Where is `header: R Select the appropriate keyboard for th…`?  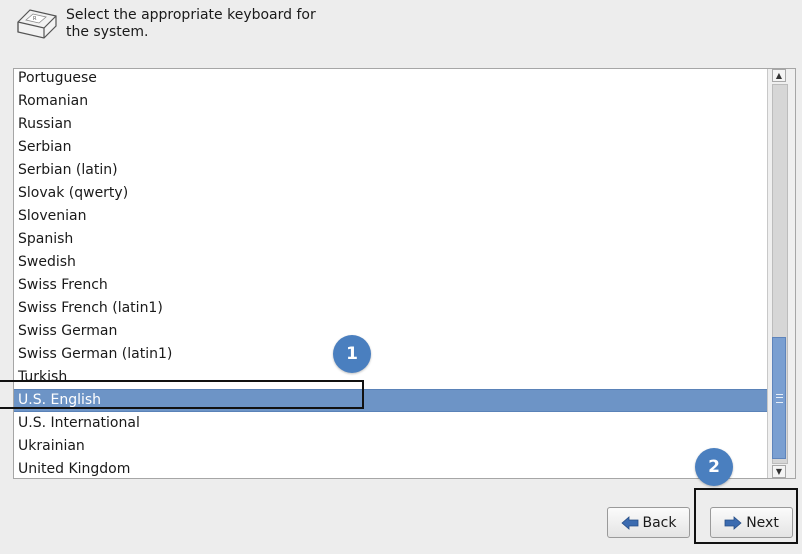 header: R Select the appropriate keyboard for th… is located at coordinates (401, 30).